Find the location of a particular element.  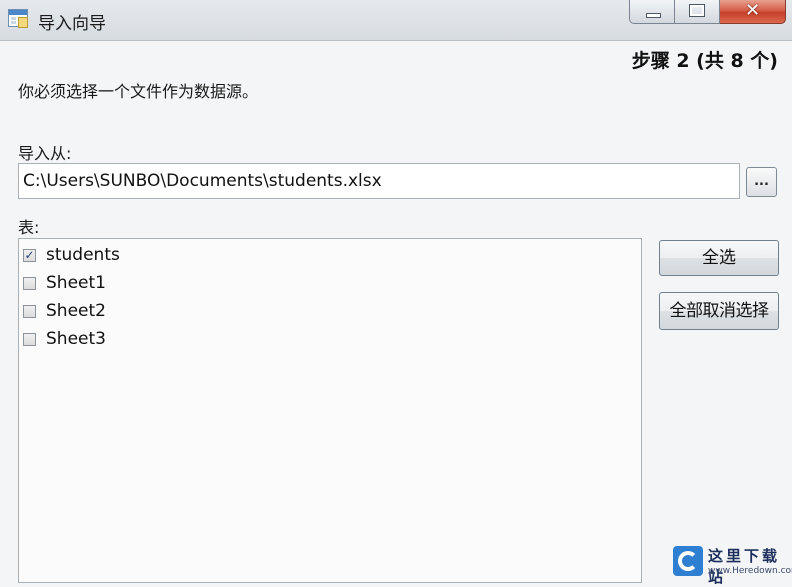

list-item-label: Sheet3 is located at coordinates (76, 339).